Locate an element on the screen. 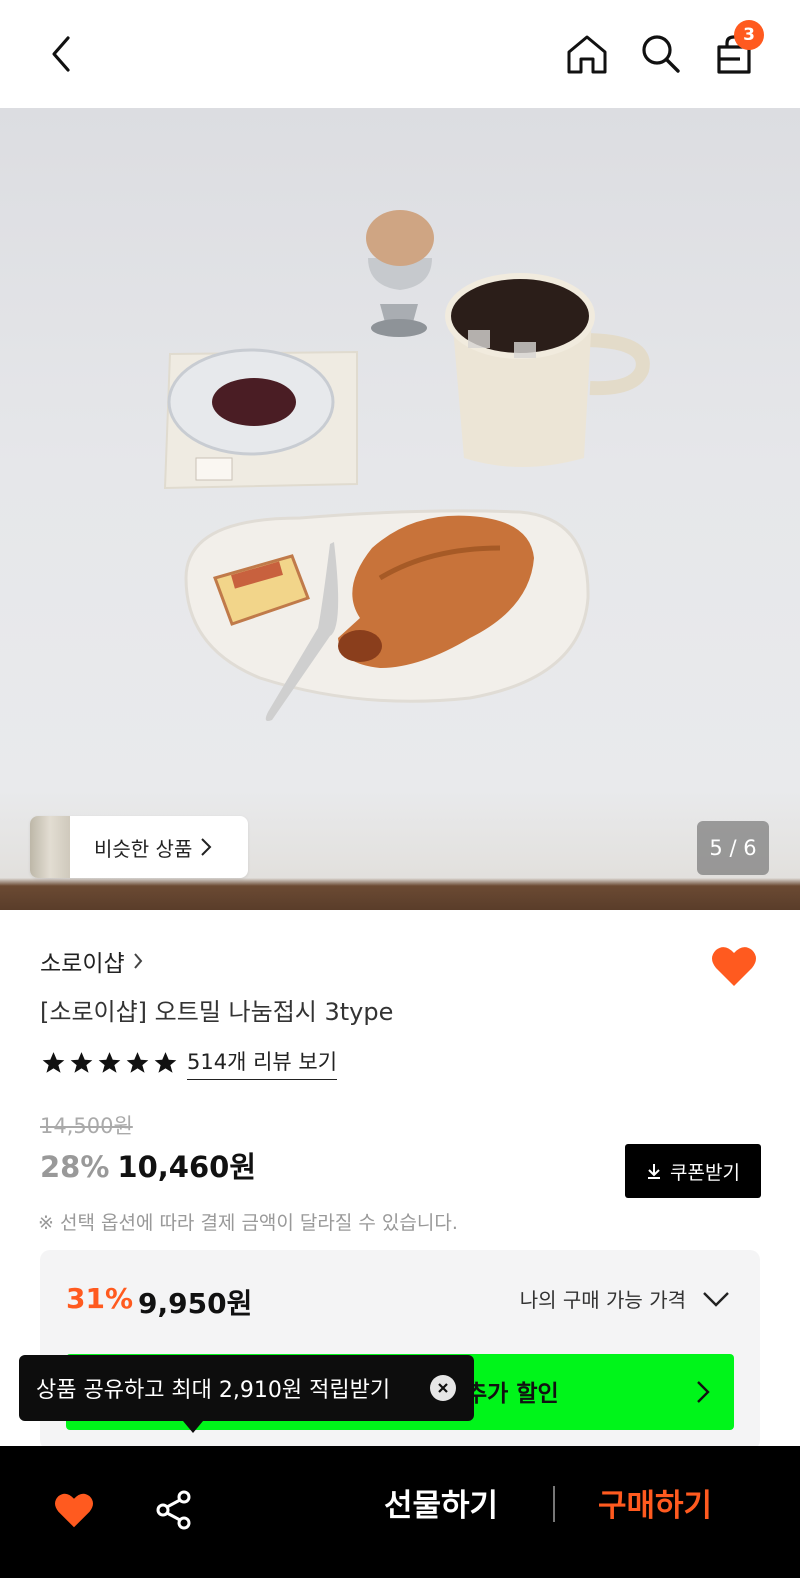 This screenshot has width=800, height=1578. bottom-action-bar: 선물하기 구매하기 is located at coordinates (400, 1512).